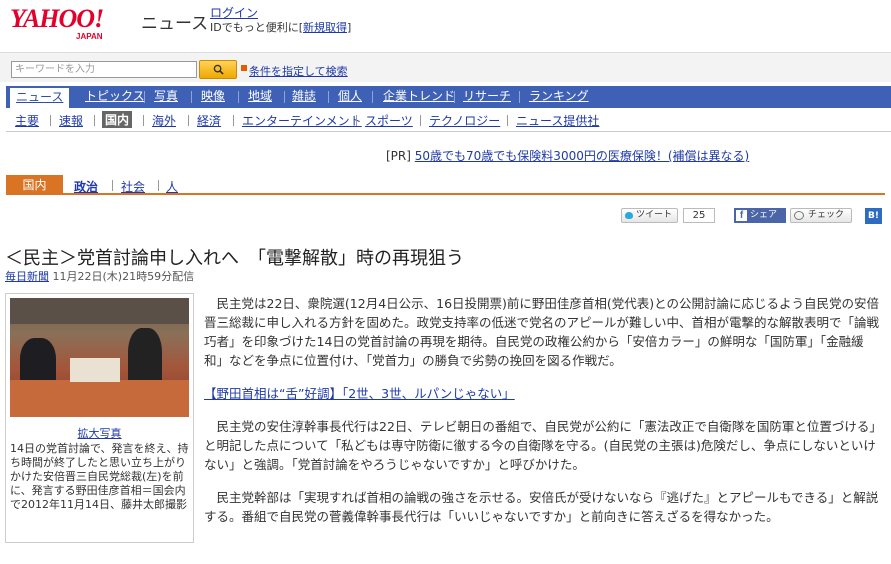 The width and height of the screenshot is (891, 564). Describe the element at coordinates (826, 215) in the screenshot. I see `check-label: チェック` at that location.